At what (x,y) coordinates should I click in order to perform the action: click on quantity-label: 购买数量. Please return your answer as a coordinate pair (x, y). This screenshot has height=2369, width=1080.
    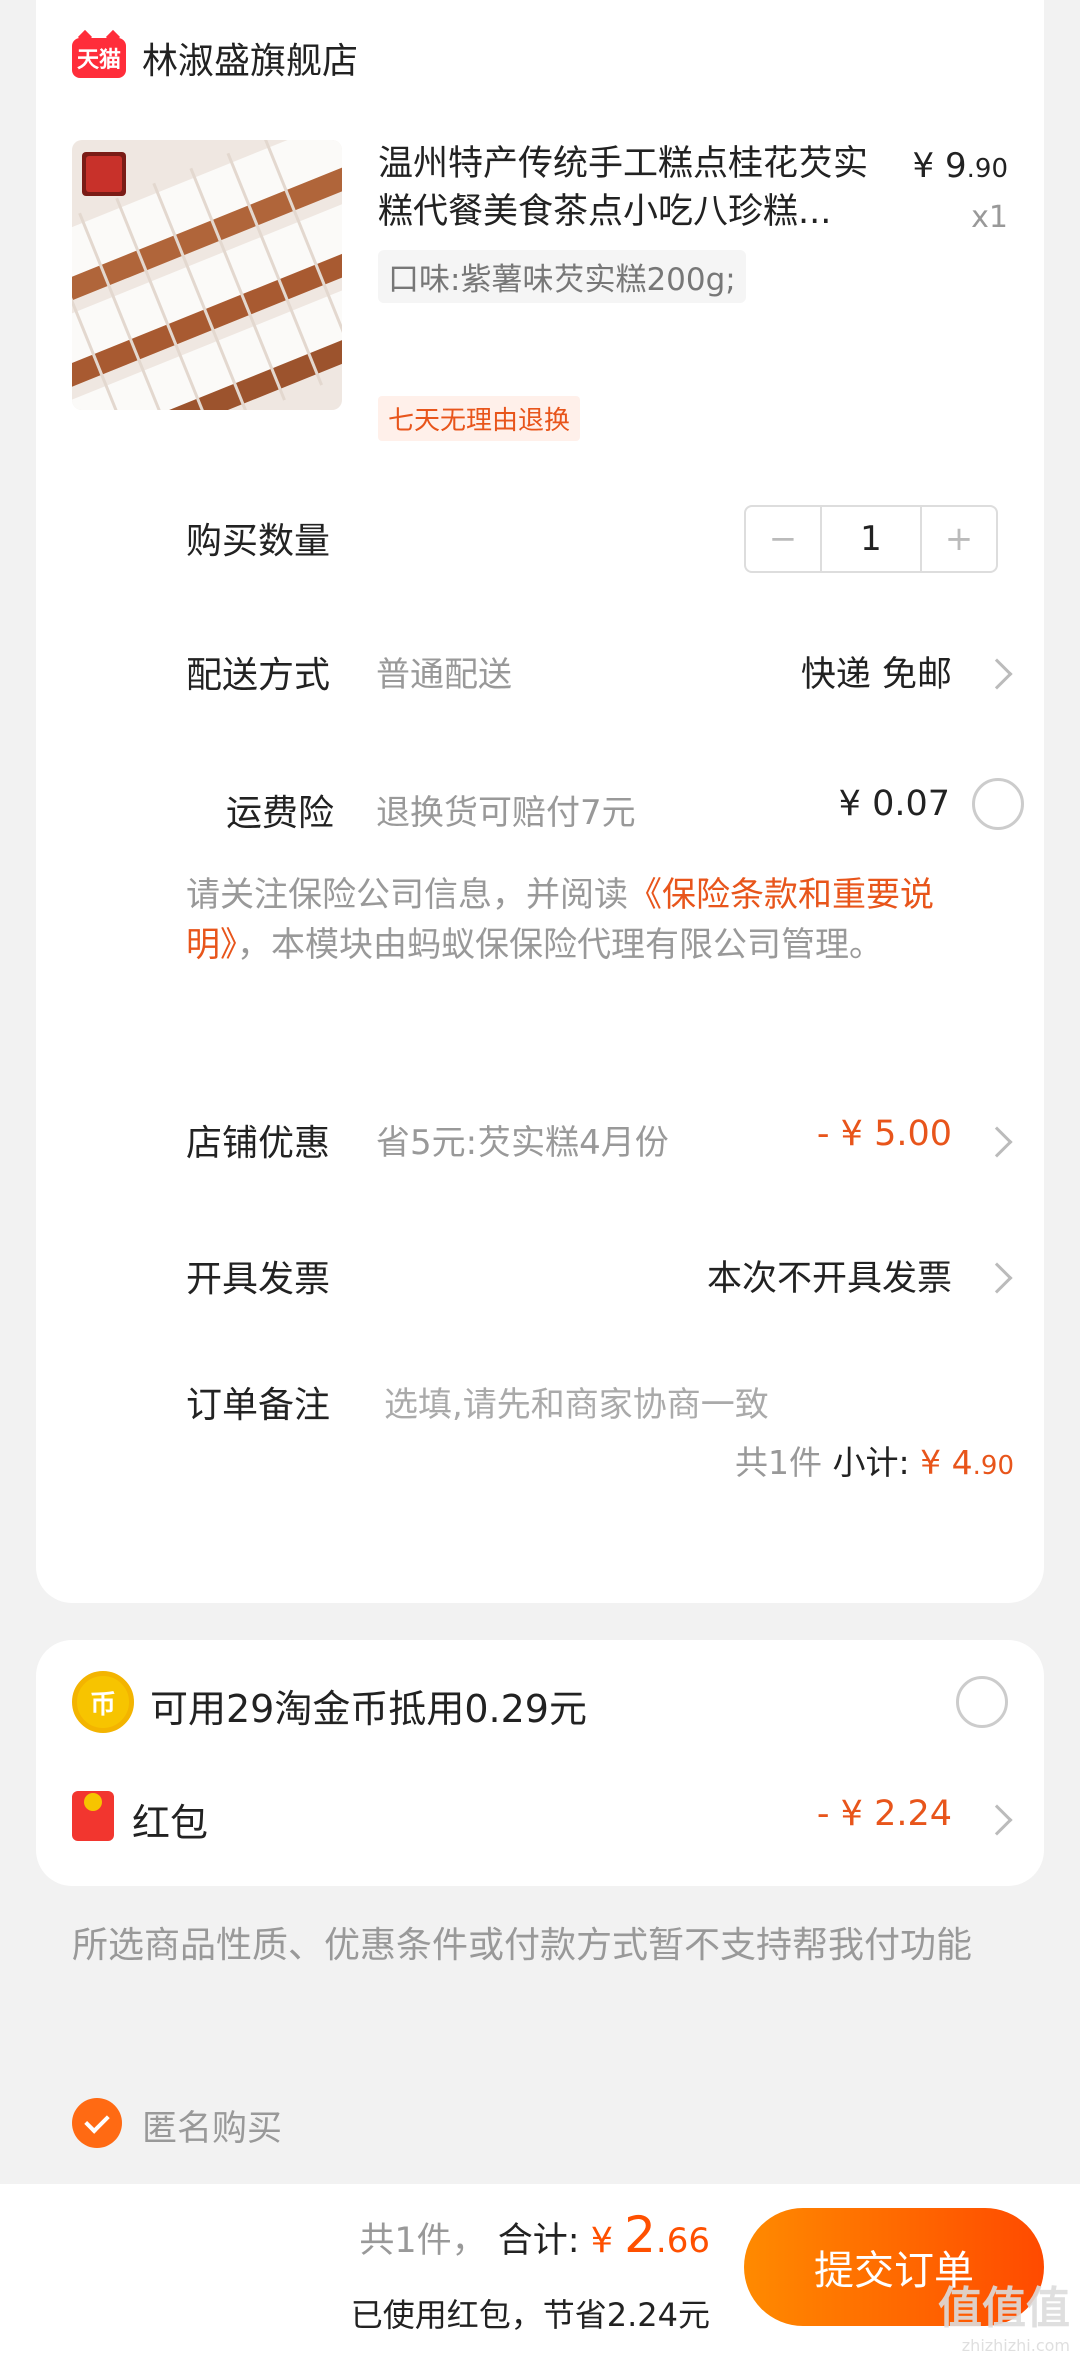
    Looking at the image, I should click on (258, 541).